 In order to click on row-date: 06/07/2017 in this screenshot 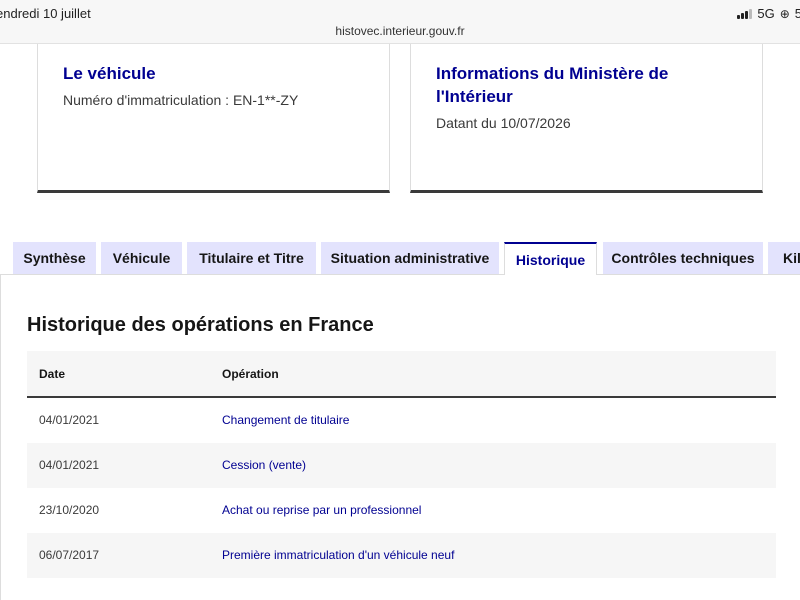, I will do `click(69, 555)`.